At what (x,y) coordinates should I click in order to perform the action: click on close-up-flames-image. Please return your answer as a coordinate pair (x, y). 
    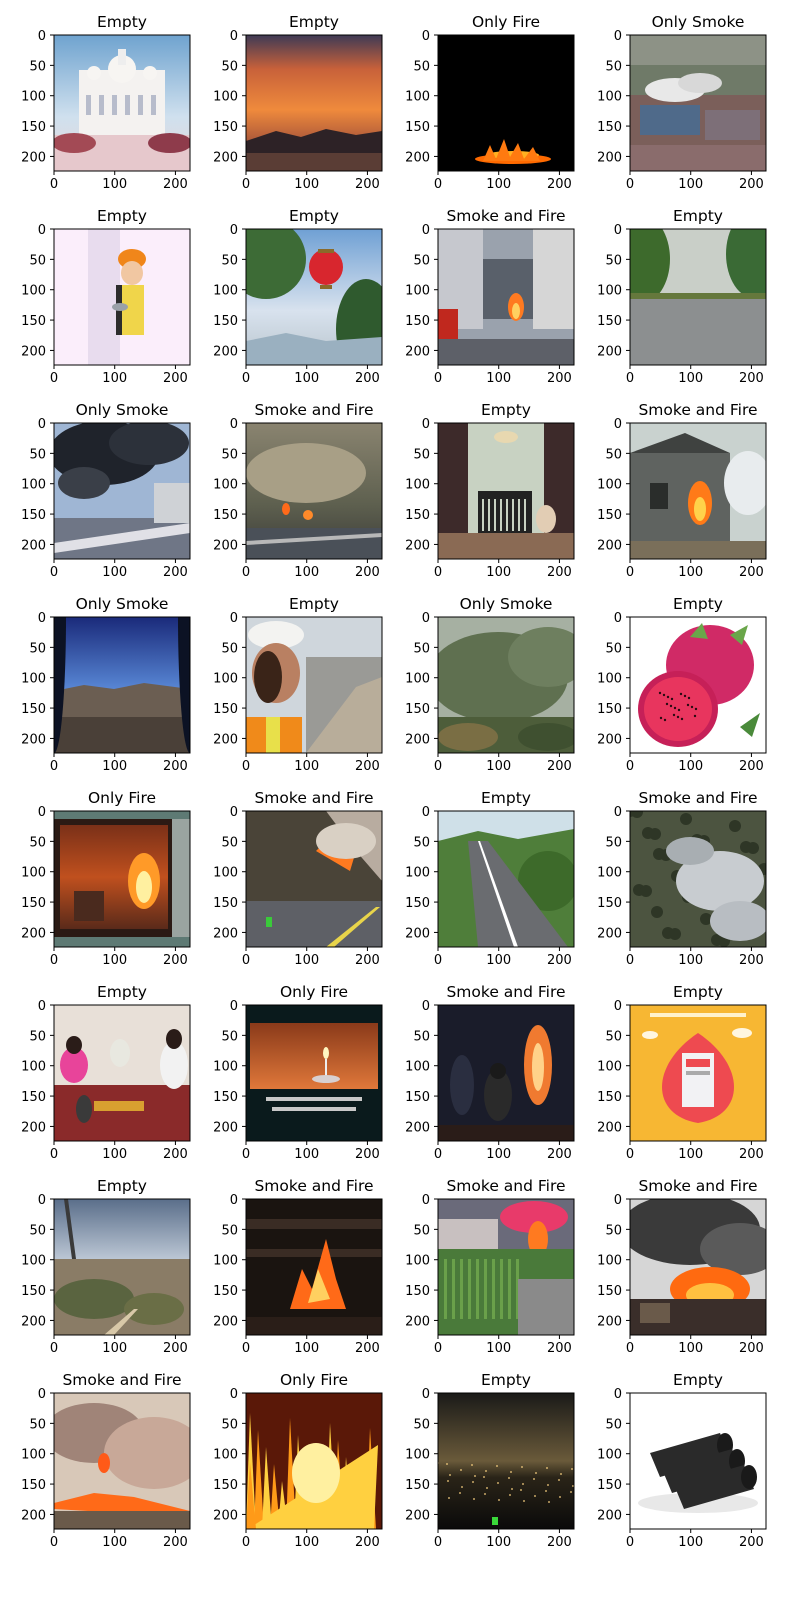
    Looking at the image, I should click on (314, 1461).